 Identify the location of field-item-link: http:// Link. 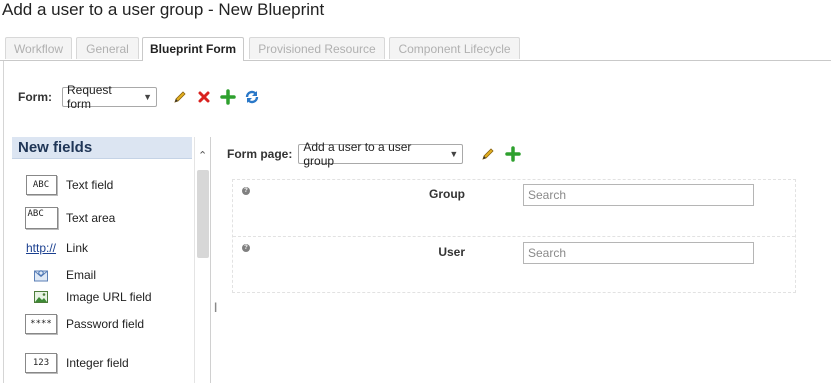
(56, 248).